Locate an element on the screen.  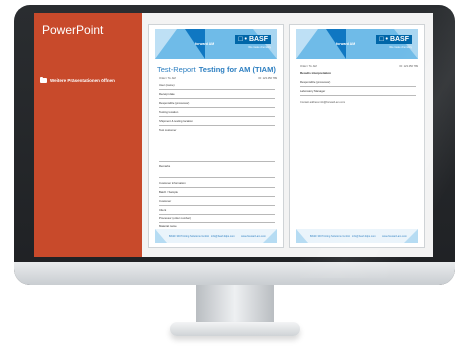
form-field: Client is located at coordinates (217, 211).